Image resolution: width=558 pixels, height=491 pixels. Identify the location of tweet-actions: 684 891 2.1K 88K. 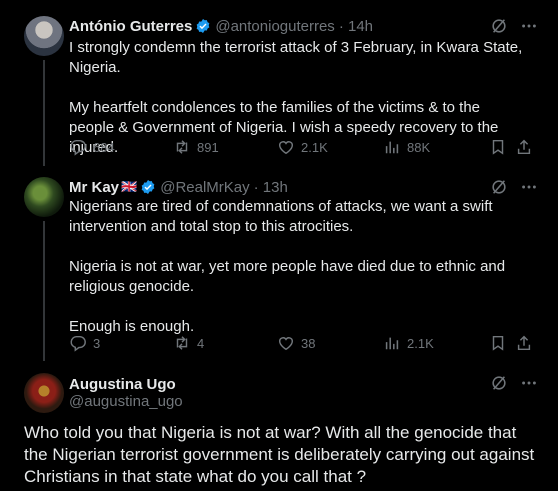
(304, 147).